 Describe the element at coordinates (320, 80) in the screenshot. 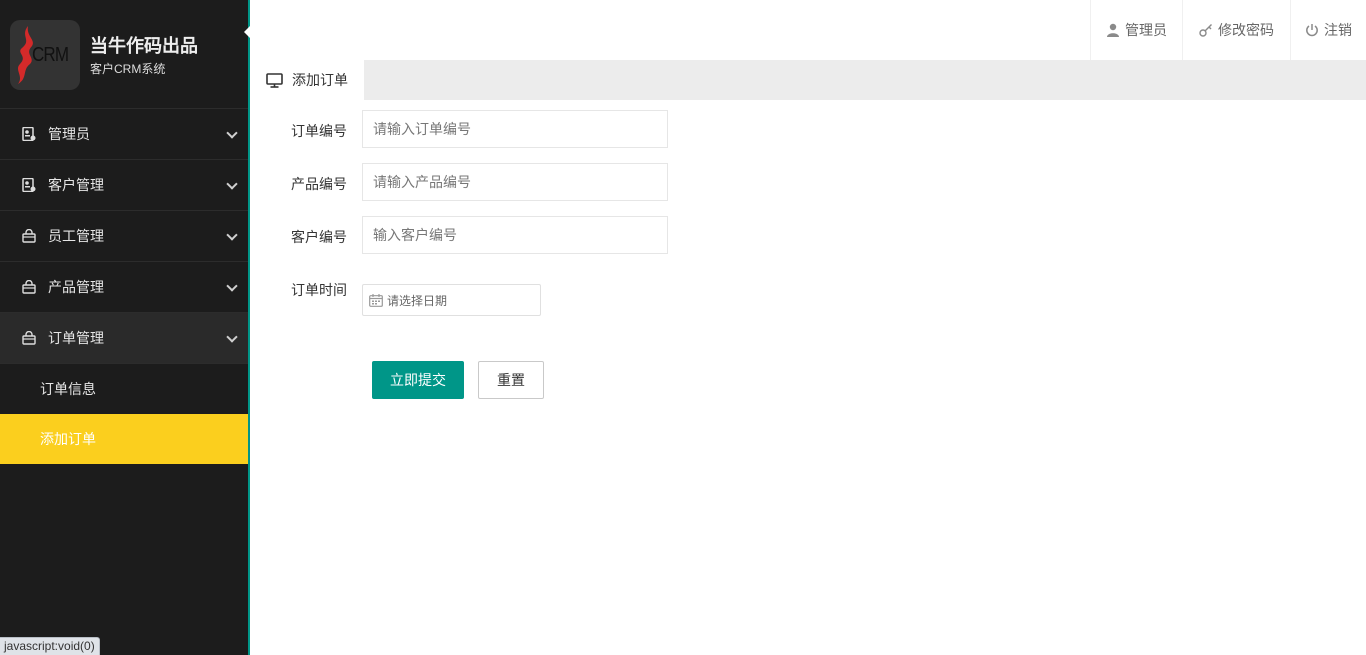

I see `tab-label: 添加订单` at that location.